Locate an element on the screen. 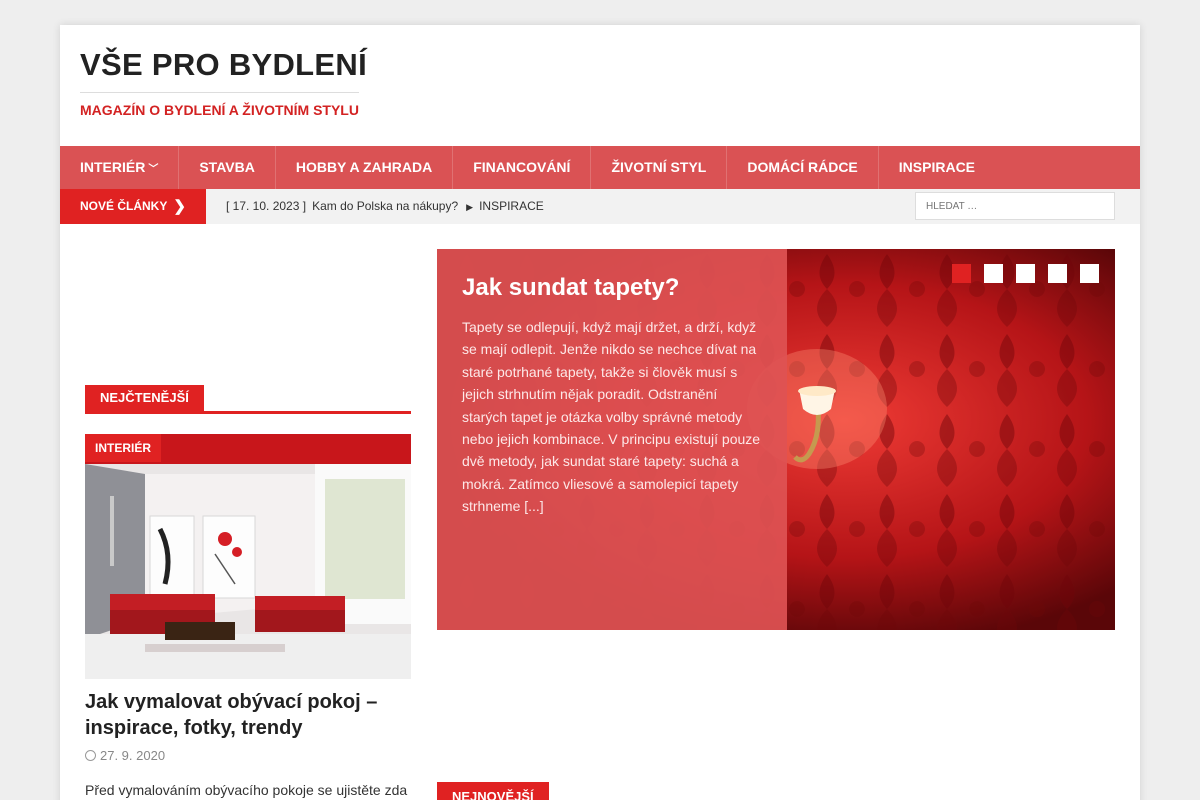 The height and width of the screenshot is (800, 1200). site-tagline: MAGAZÍN O BYDLENÍ A ŽIVOTNÍM STYLU is located at coordinates (219, 110).